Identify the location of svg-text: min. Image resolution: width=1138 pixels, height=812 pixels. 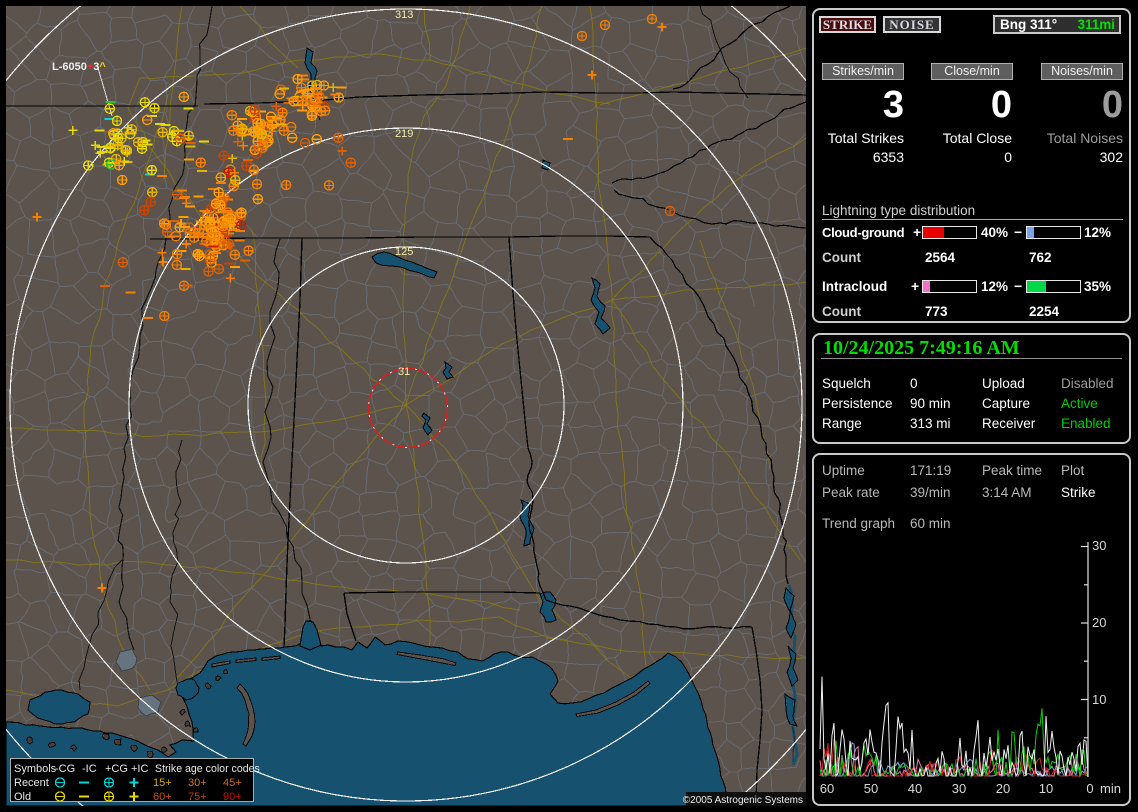
(1110, 788).